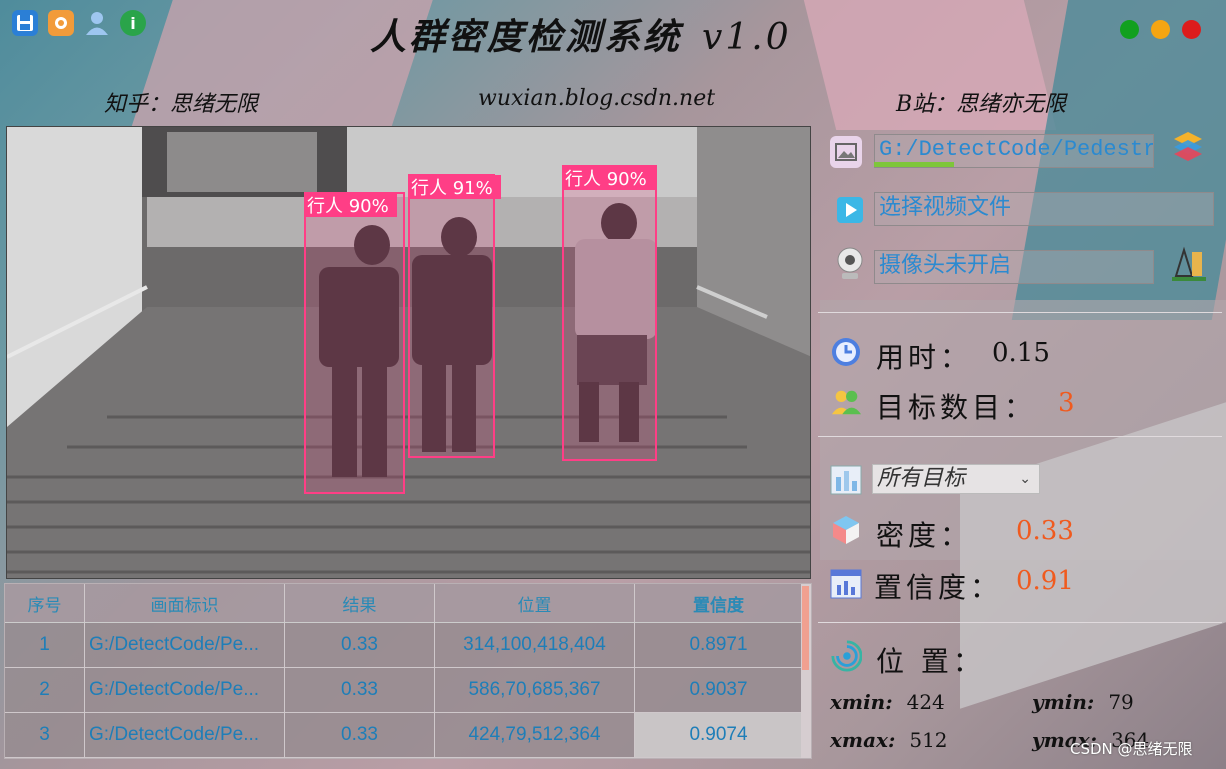 This screenshot has width=1226, height=769. Describe the element at coordinates (1063, 702) in the screenshot. I see `ymin-label: ymin:` at that location.